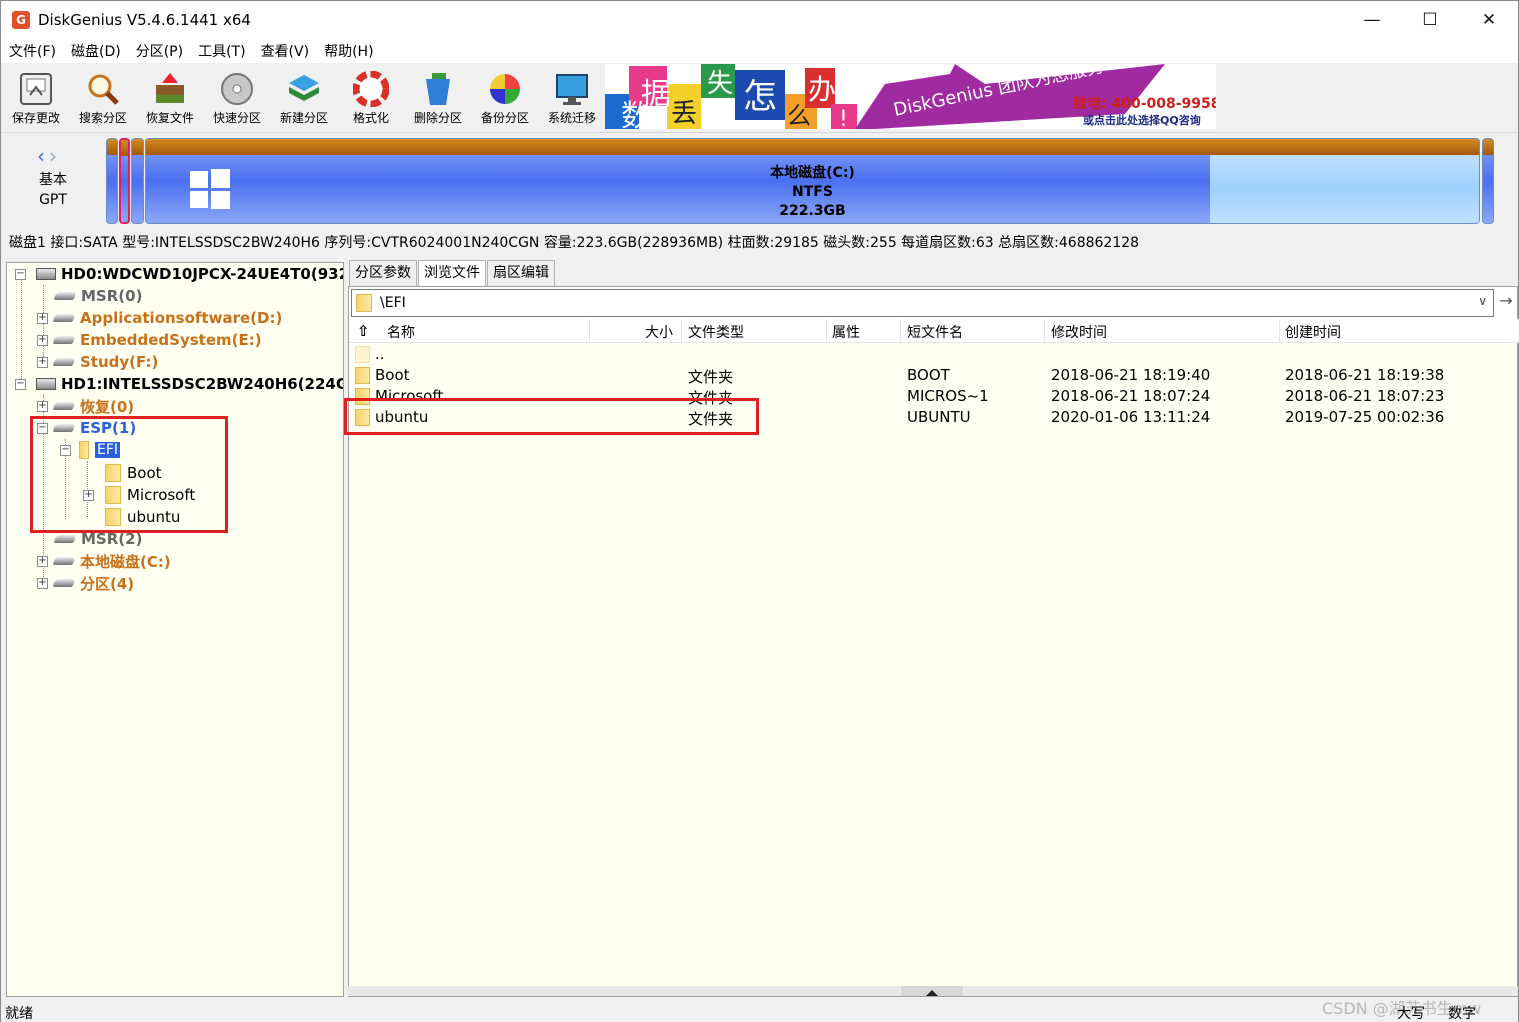 The height and width of the screenshot is (1022, 1519). What do you see at coordinates (505, 89) in the screenshot?
I see `backup-icon` at bounding box center [505, 89].